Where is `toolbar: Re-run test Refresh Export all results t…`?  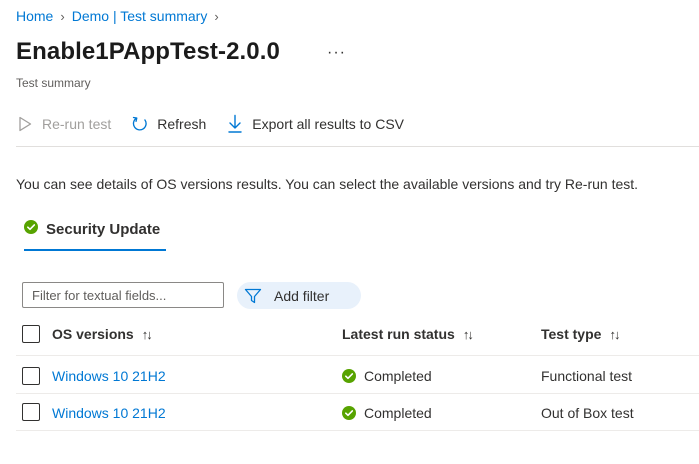 toolbar: Re-run test Refresh Export all results t… is located at coordinates (220, 124).